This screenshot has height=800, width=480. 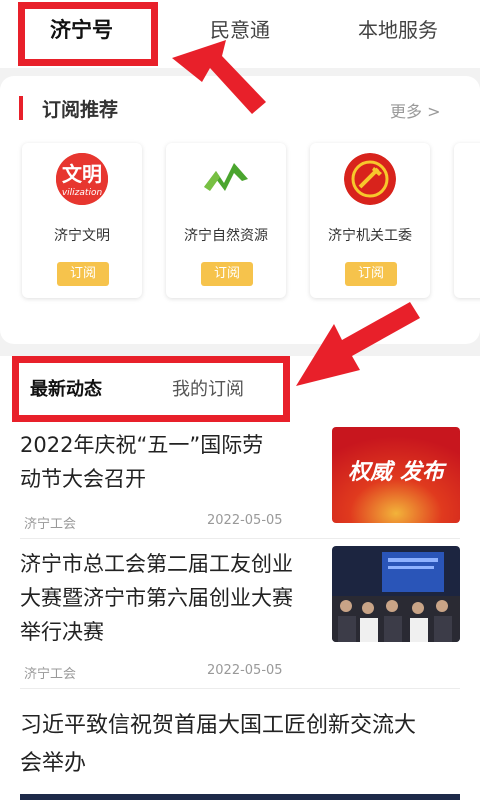 What do you see at coordinates (226, 179) in the screenshot?
I see `nature-resources-logo` at bounding box center [226, 179].